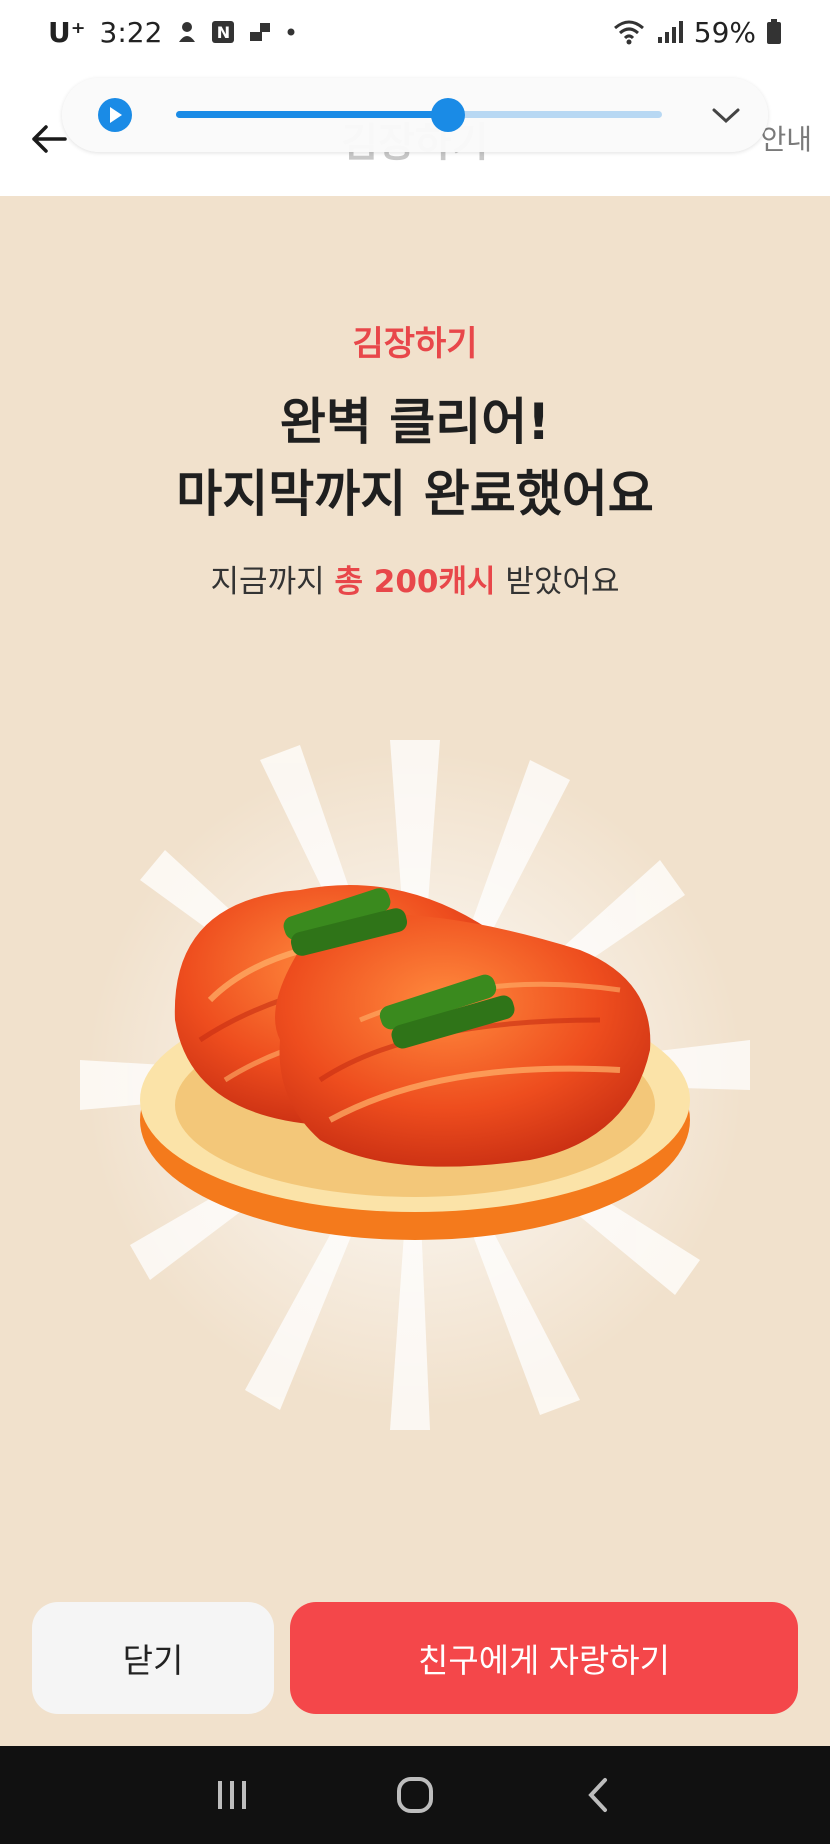 This screenshot has width=830, height=1844. I want to click on seek-bar-progress, so click(312, 114).